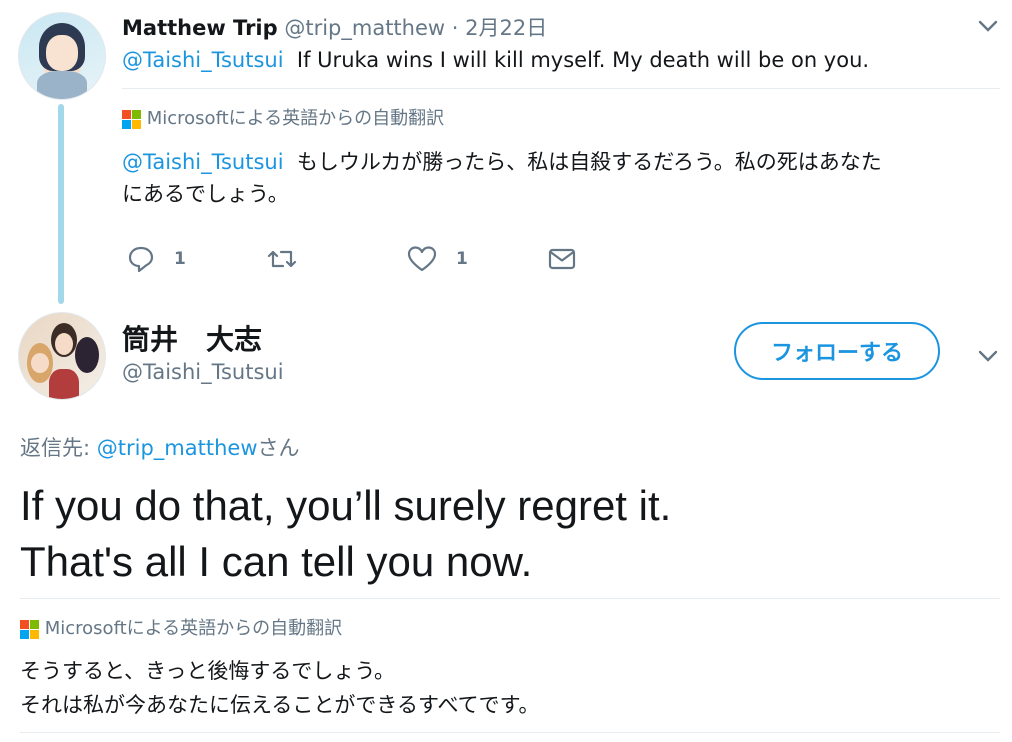 The image size is (1012, 742). What do you see at coordinates (62, 56) in the screenshot?
I see `avatar-matthew-trip` at bounding box center [62, 56].